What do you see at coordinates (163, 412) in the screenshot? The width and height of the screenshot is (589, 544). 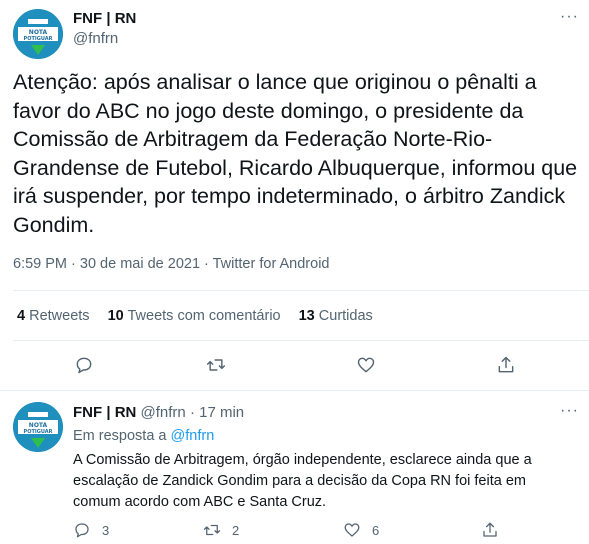 I see `reply-author-handle: @fnfrn` at bounding box center [163, 412].